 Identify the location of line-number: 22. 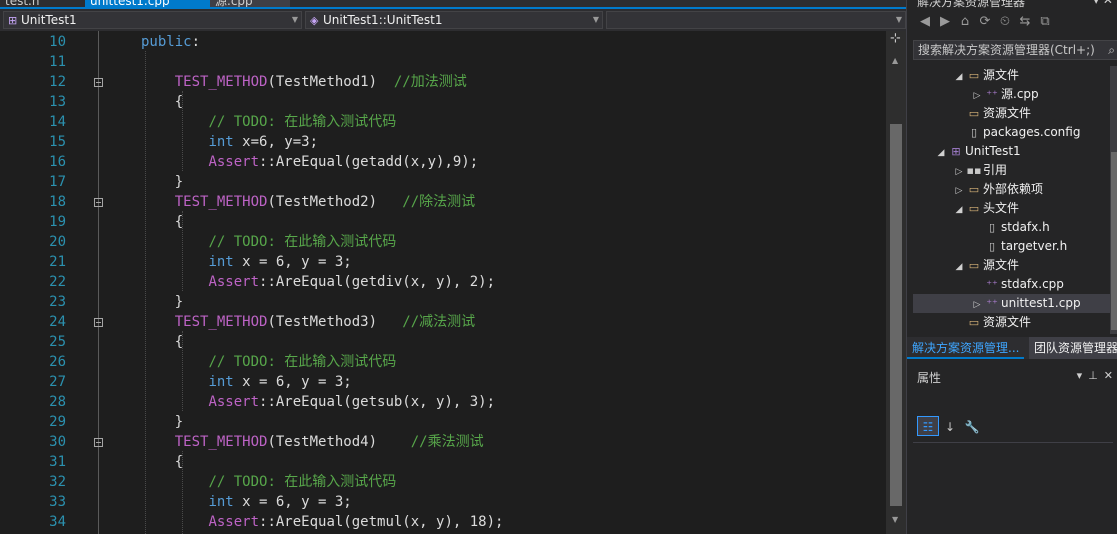
(57, 282).